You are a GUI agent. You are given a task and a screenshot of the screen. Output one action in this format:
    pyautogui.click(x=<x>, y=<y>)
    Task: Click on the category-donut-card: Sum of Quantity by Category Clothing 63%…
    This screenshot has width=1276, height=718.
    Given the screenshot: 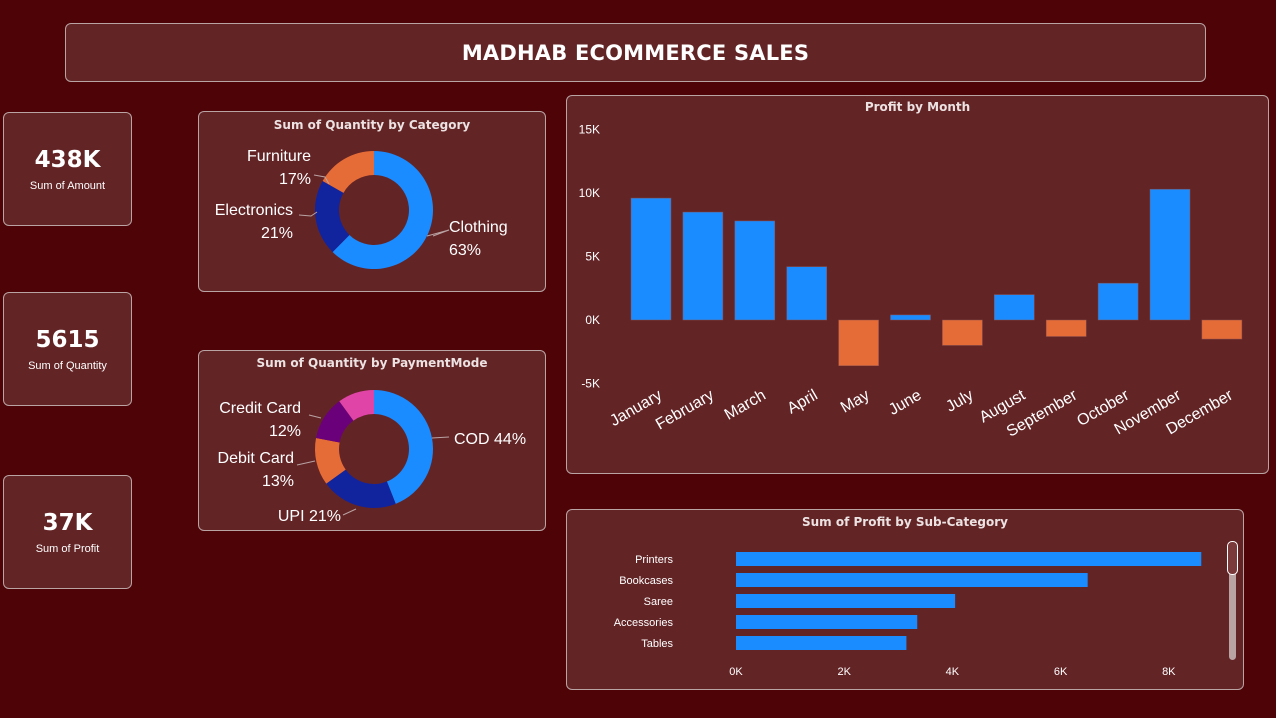 What is the action you would take?
    pyautogui.click(x=372, y=201)
    